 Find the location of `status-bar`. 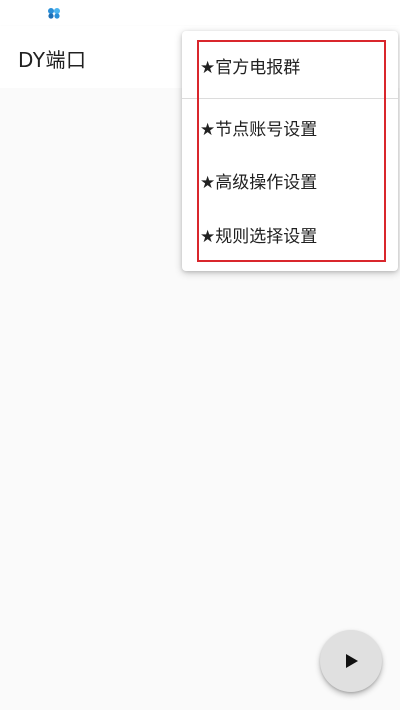

status-bar is located at coordinates (200, 13).